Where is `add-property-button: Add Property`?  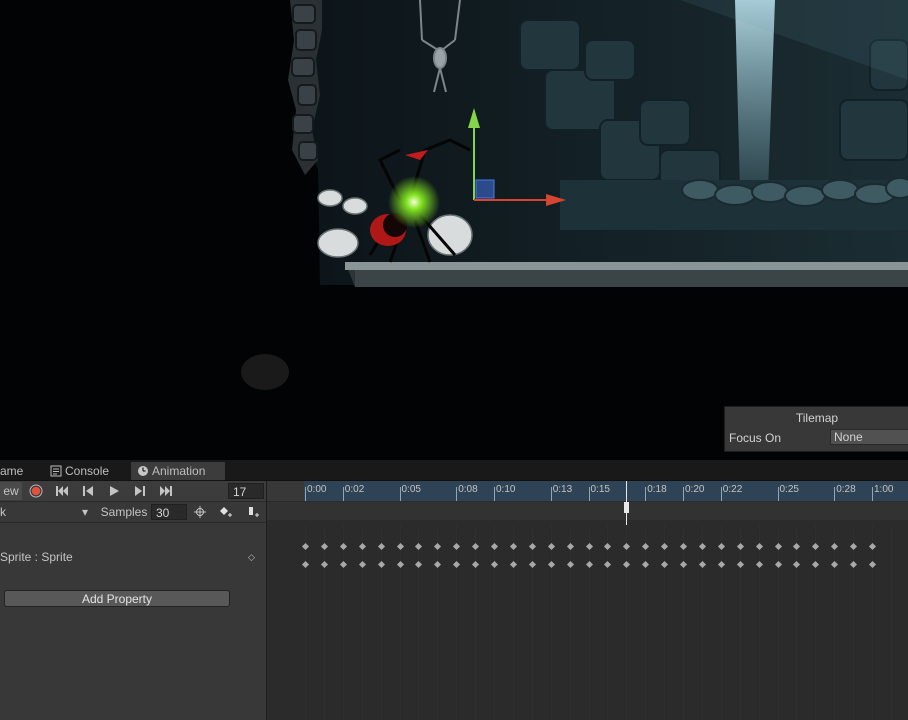 add-property-button: Add Property is located at coordinates (117, 598).